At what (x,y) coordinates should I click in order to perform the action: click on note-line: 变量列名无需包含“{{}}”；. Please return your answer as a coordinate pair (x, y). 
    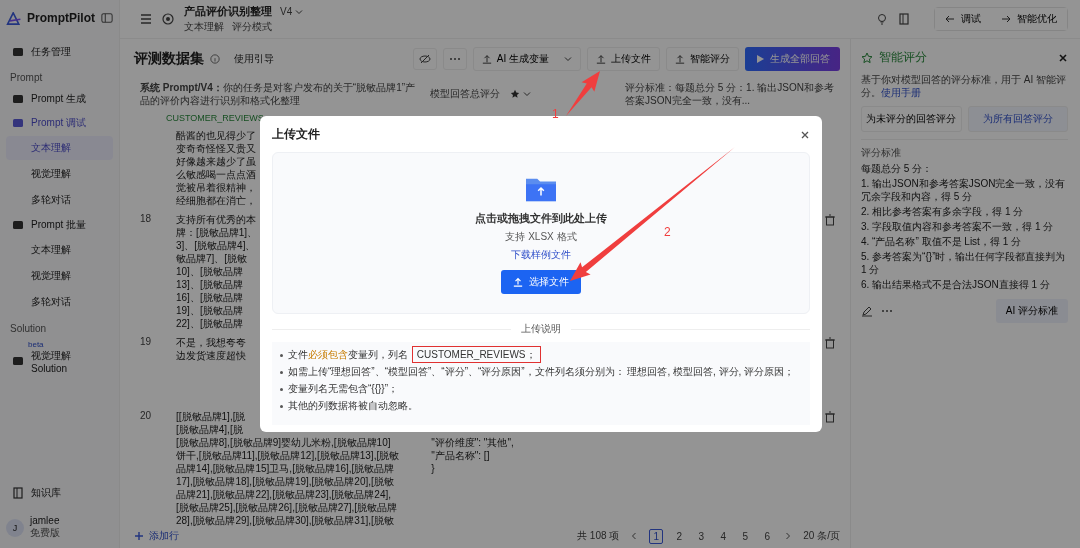
    Looking at the image, I should click on (343, 389).